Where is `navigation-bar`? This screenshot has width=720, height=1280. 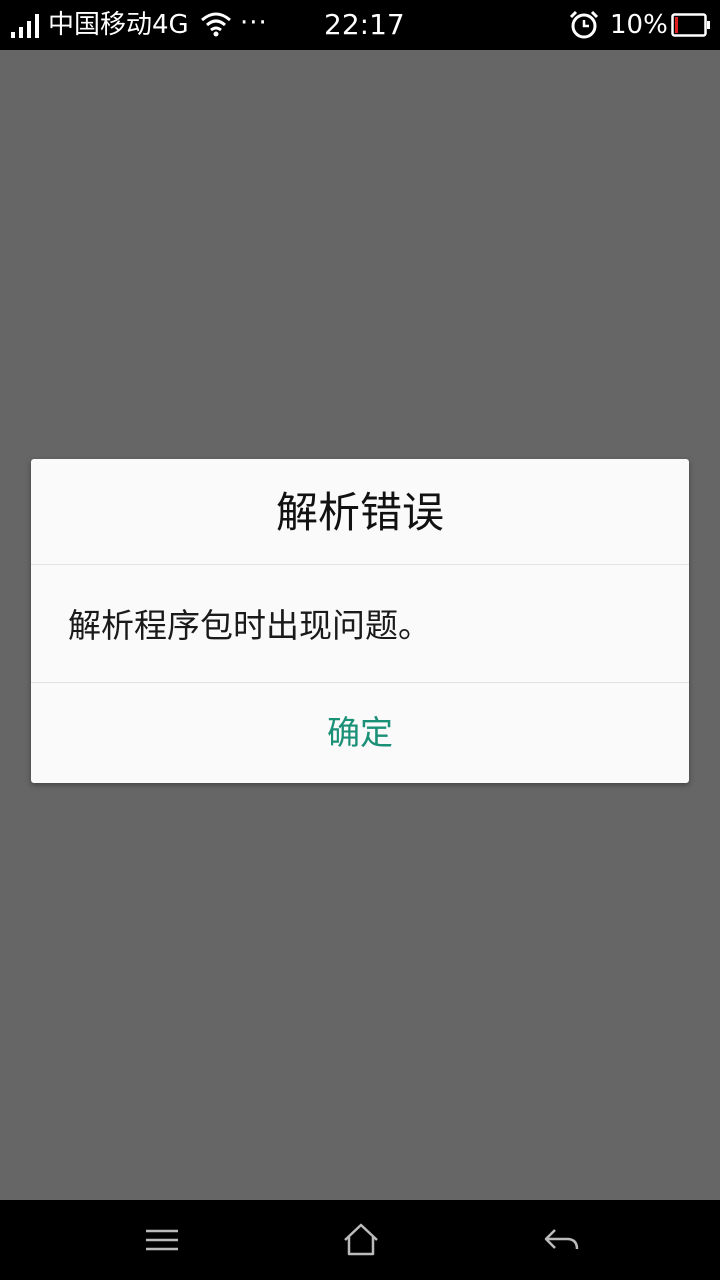
navigation-bar is located at coordinates (360, 1240).